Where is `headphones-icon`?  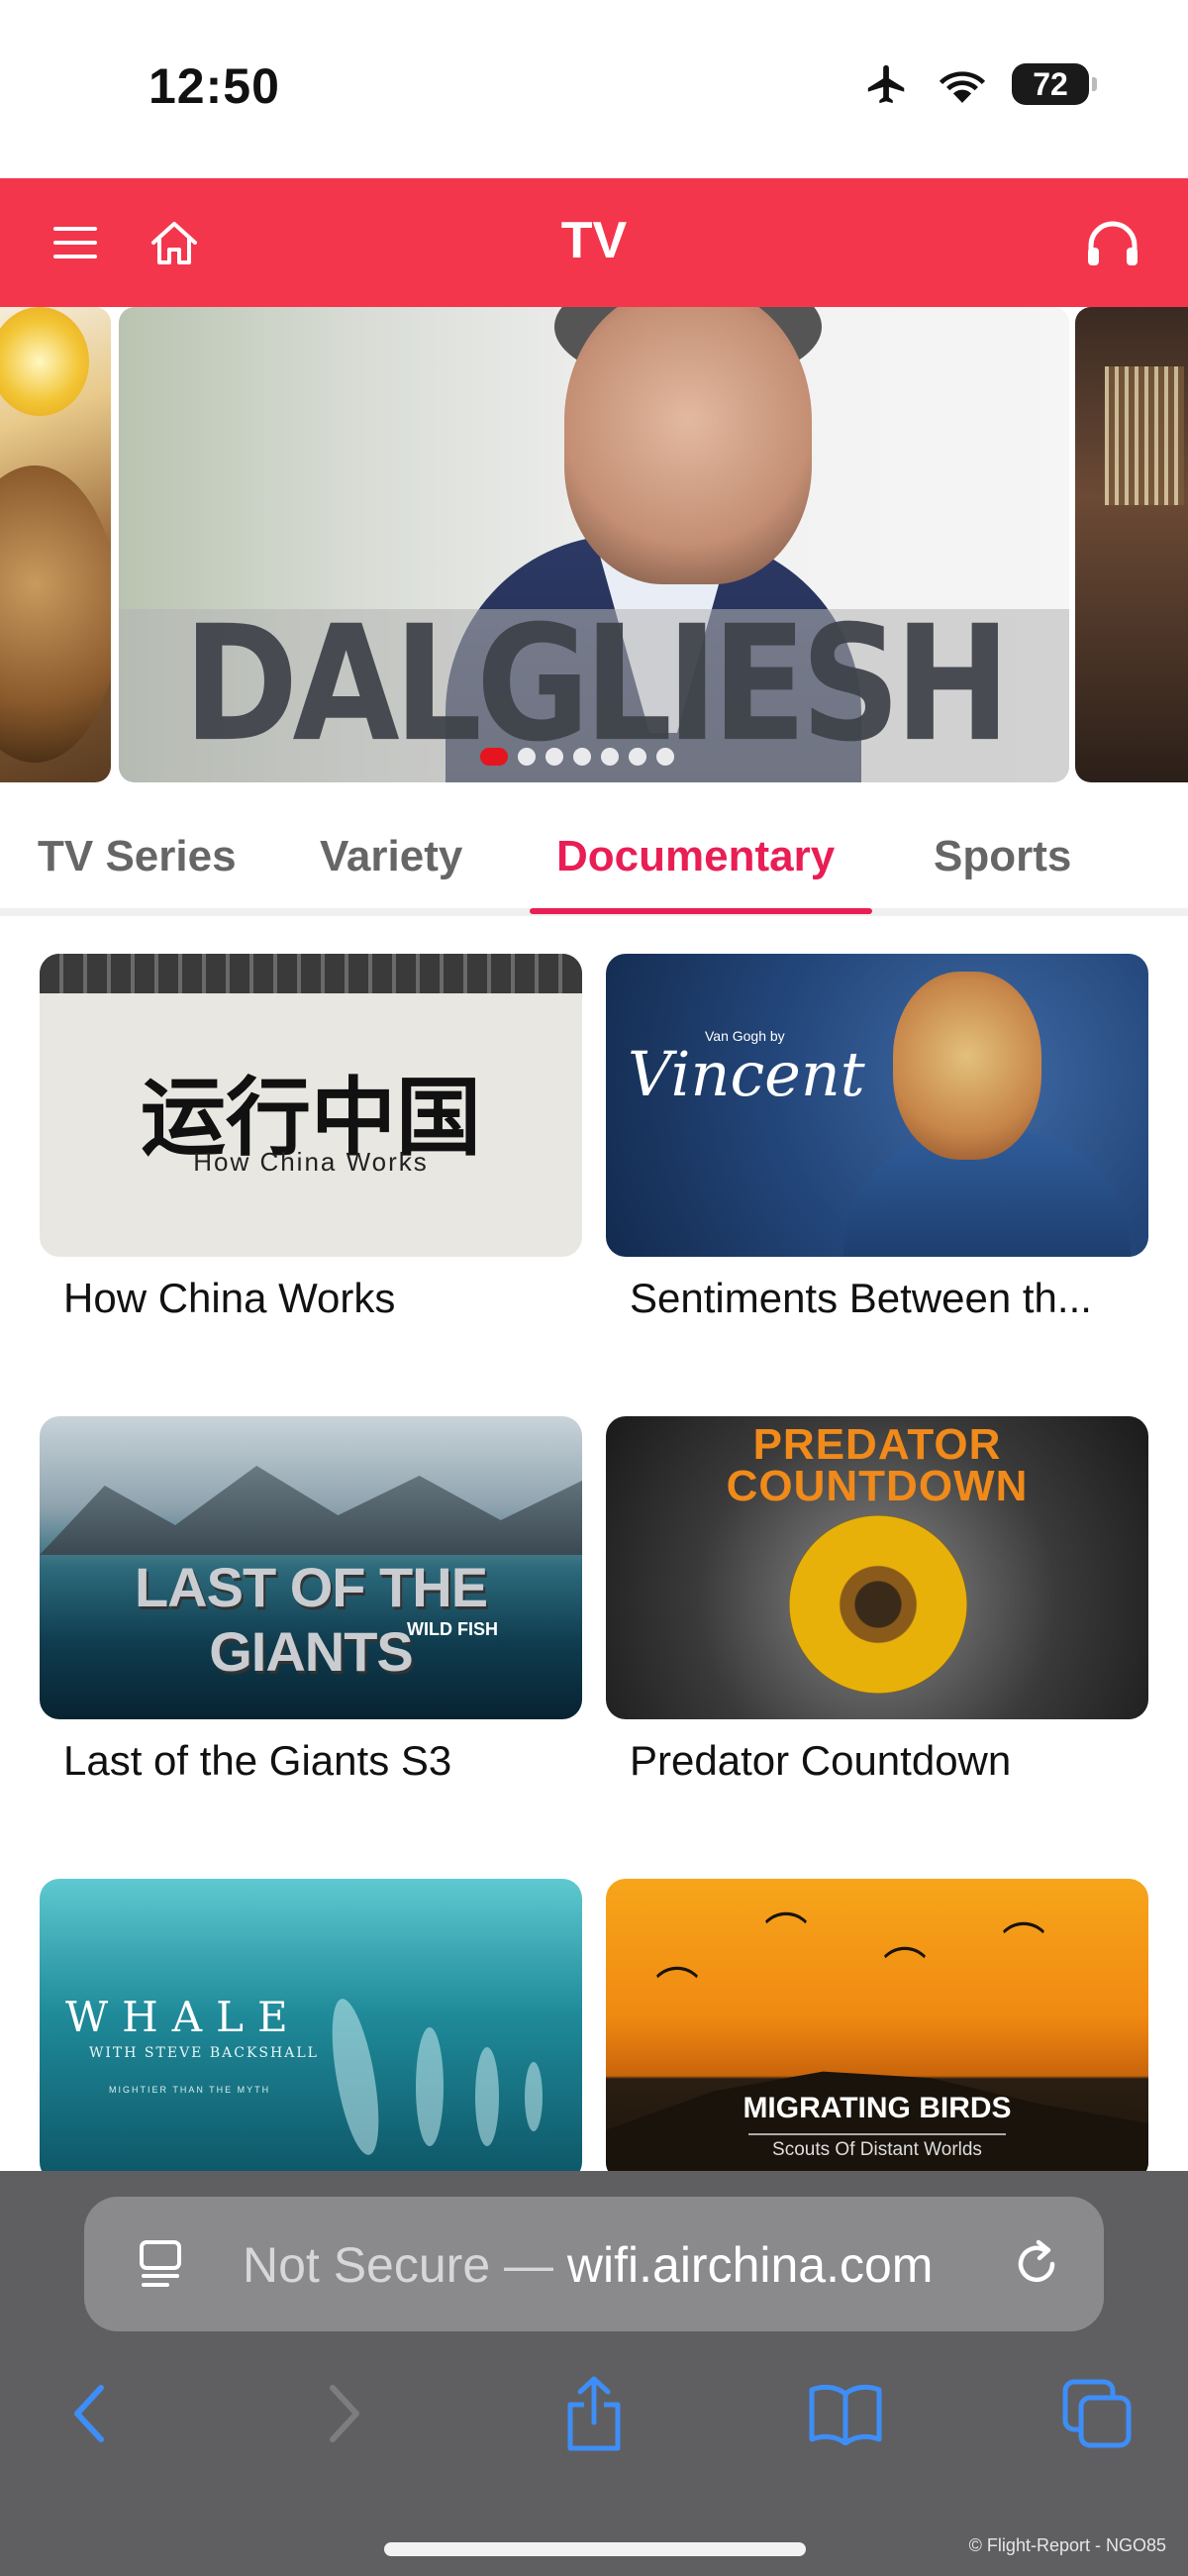
headphones-icon is located at coordinates (1113, 243).